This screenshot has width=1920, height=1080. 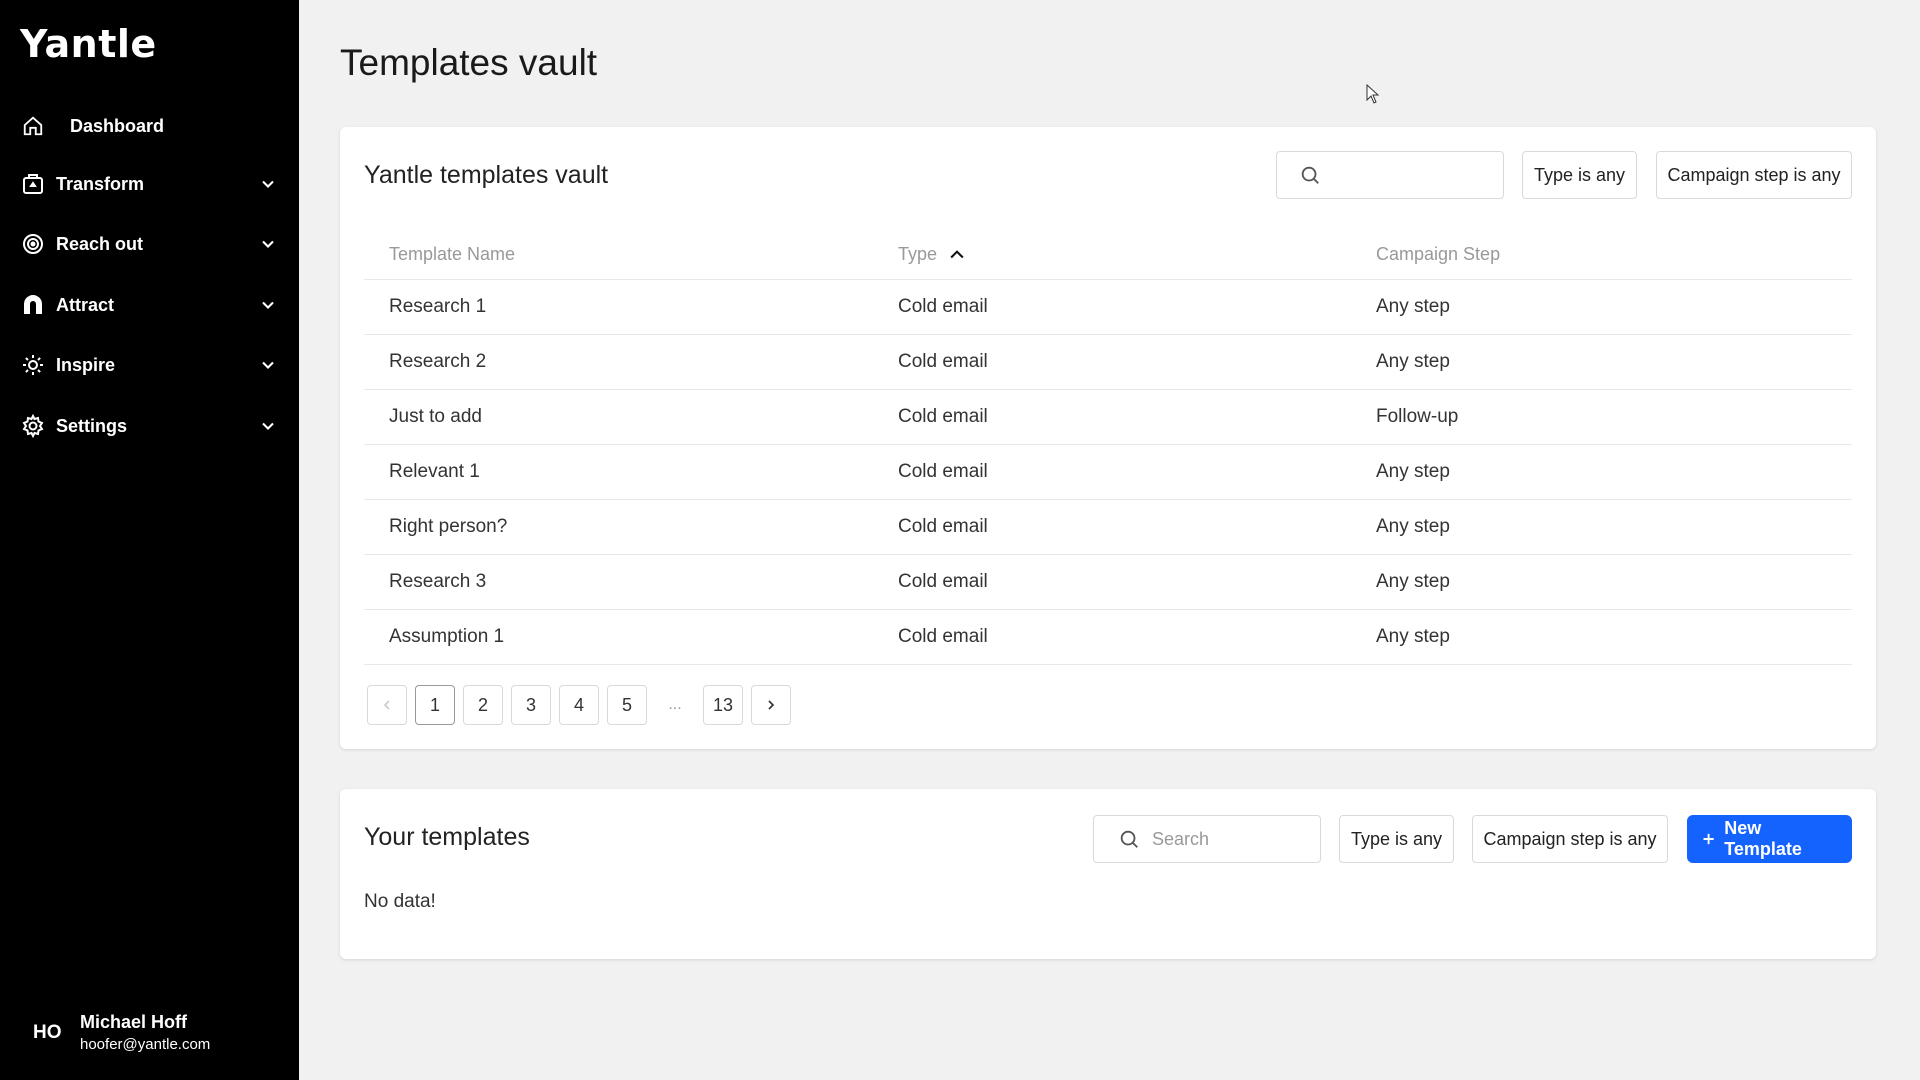 What do you see at coordinates (627, 705) in the screenshot?
I see `pagination-page-5: 5` at bounding box center [627, 705].